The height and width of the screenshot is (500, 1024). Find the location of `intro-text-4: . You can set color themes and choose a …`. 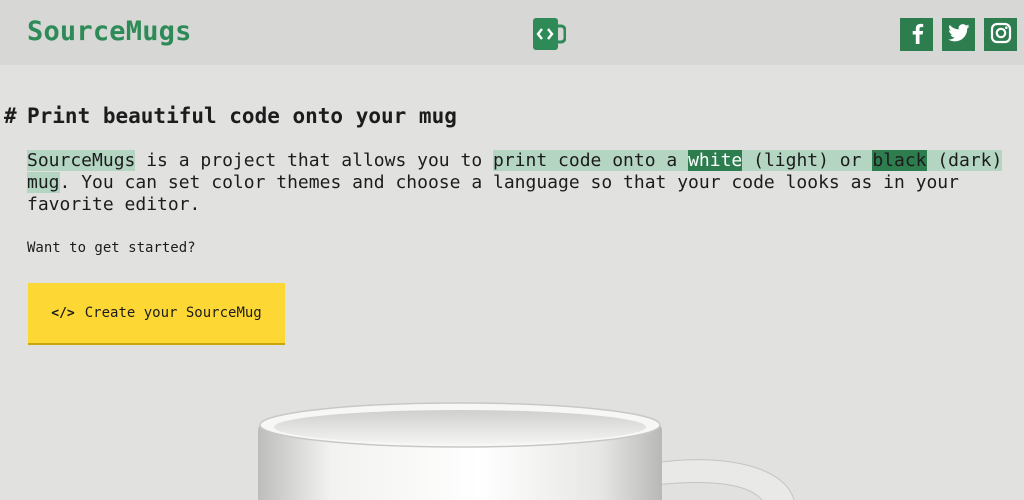

intro-text-4: . You can set color themes and choose a … is located at coordinates (493, 193).